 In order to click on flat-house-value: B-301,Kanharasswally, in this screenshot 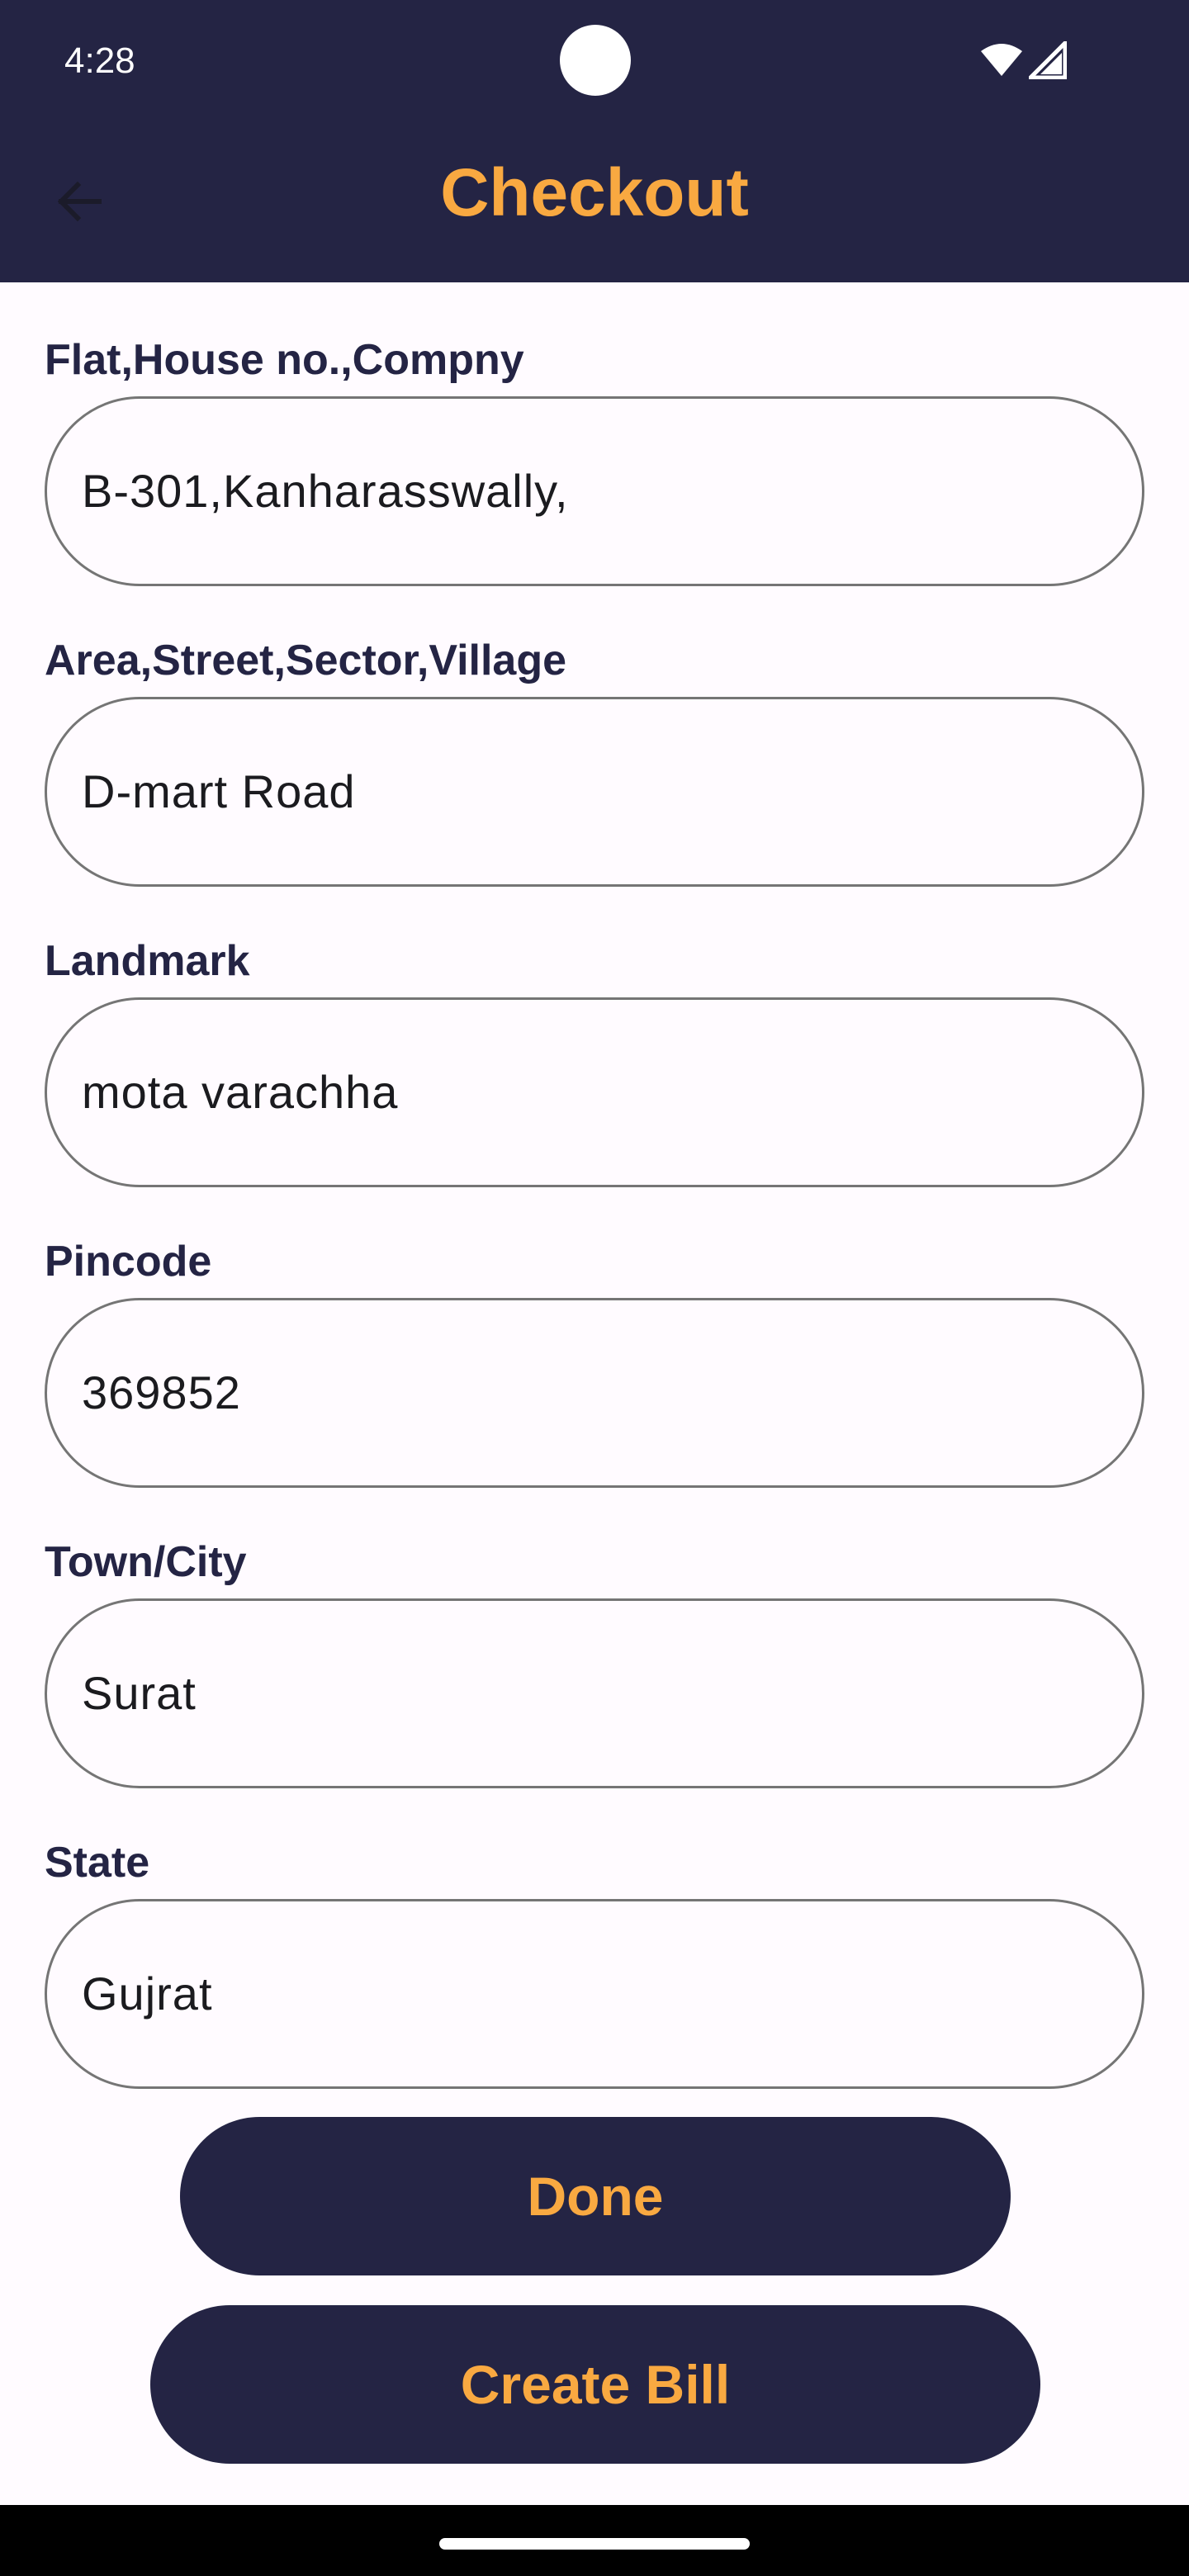, I will do `click(325, 491)`.